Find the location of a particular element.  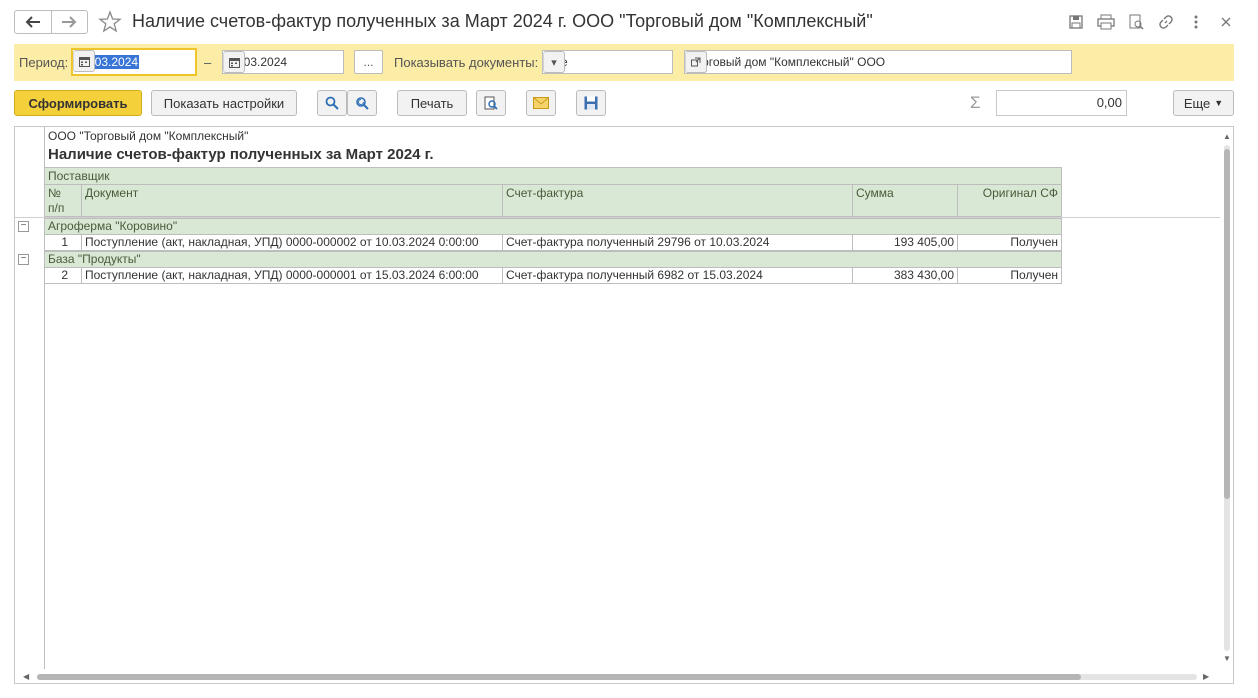

header-number-line2: п/п is located at coordinates (56, 208).